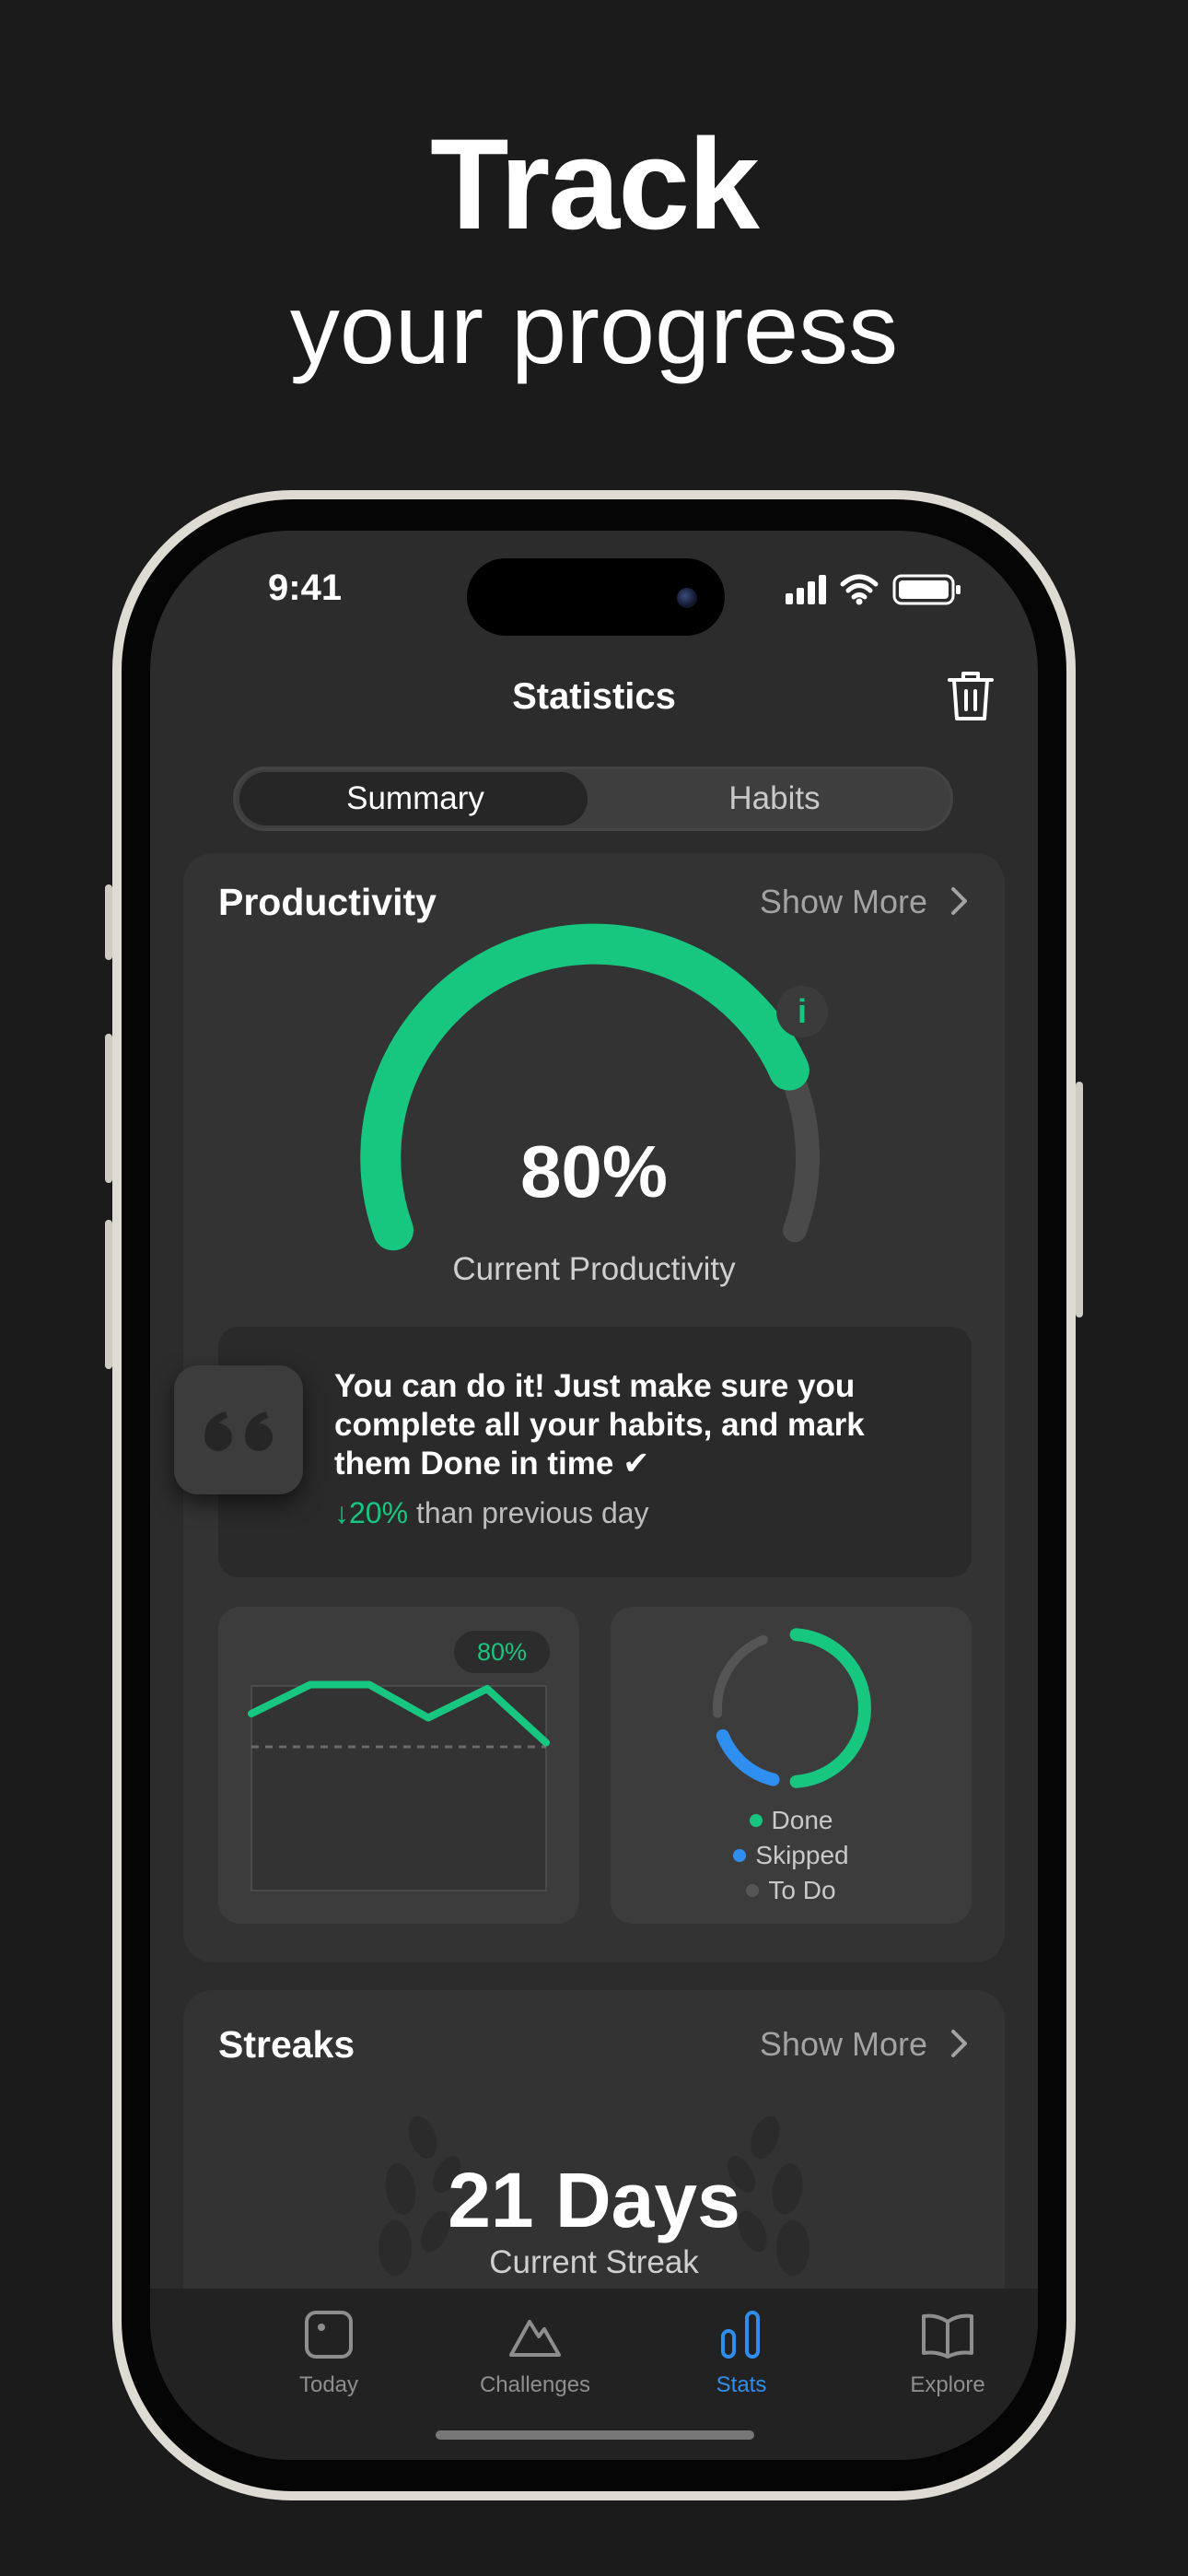 Image resolution: width=1188 pixels, height=2576 pixels. Describe the element at coordinates (753, 1890) in the screenshot. I see `legend-dot-todo` at that location.